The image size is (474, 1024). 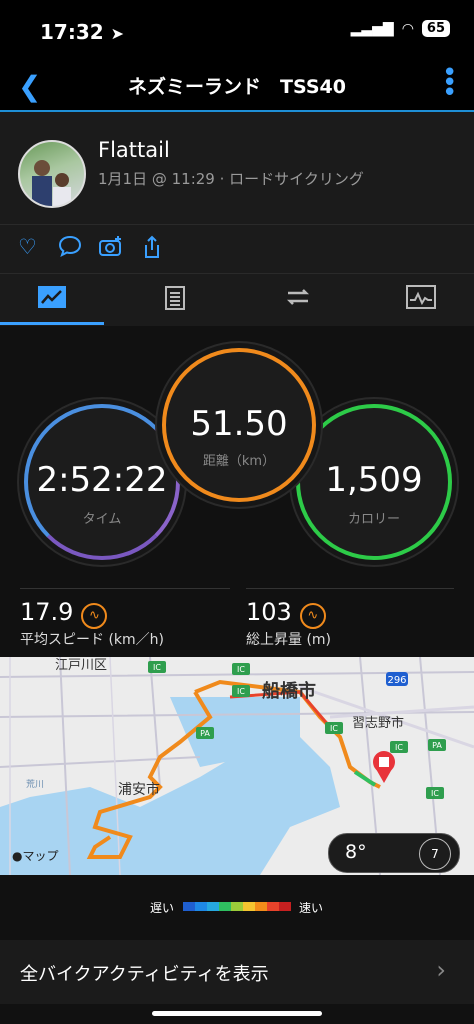 I want to click on comment-bubble-icon, so click(x=70, y=248).